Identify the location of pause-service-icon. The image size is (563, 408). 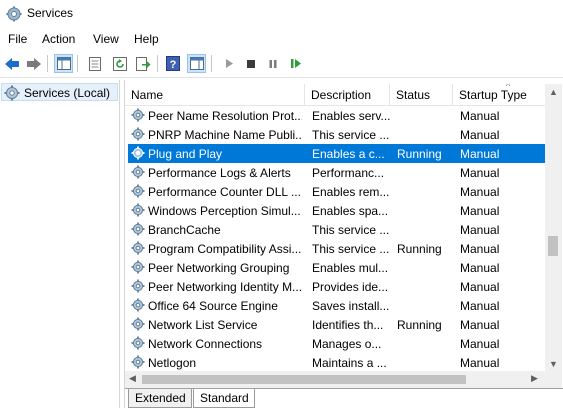
(272, 63).